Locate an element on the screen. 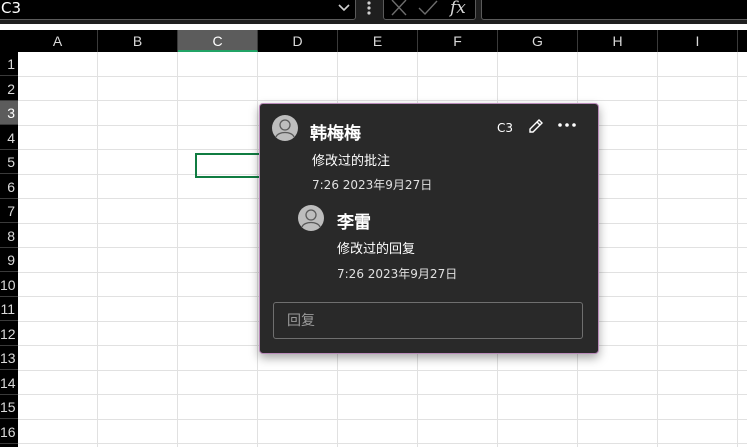  row-header-bar: 1 2 3 4 5 6 7 8 9 10 11 12 13 14 15 16 is located at coordinates (9, 249).